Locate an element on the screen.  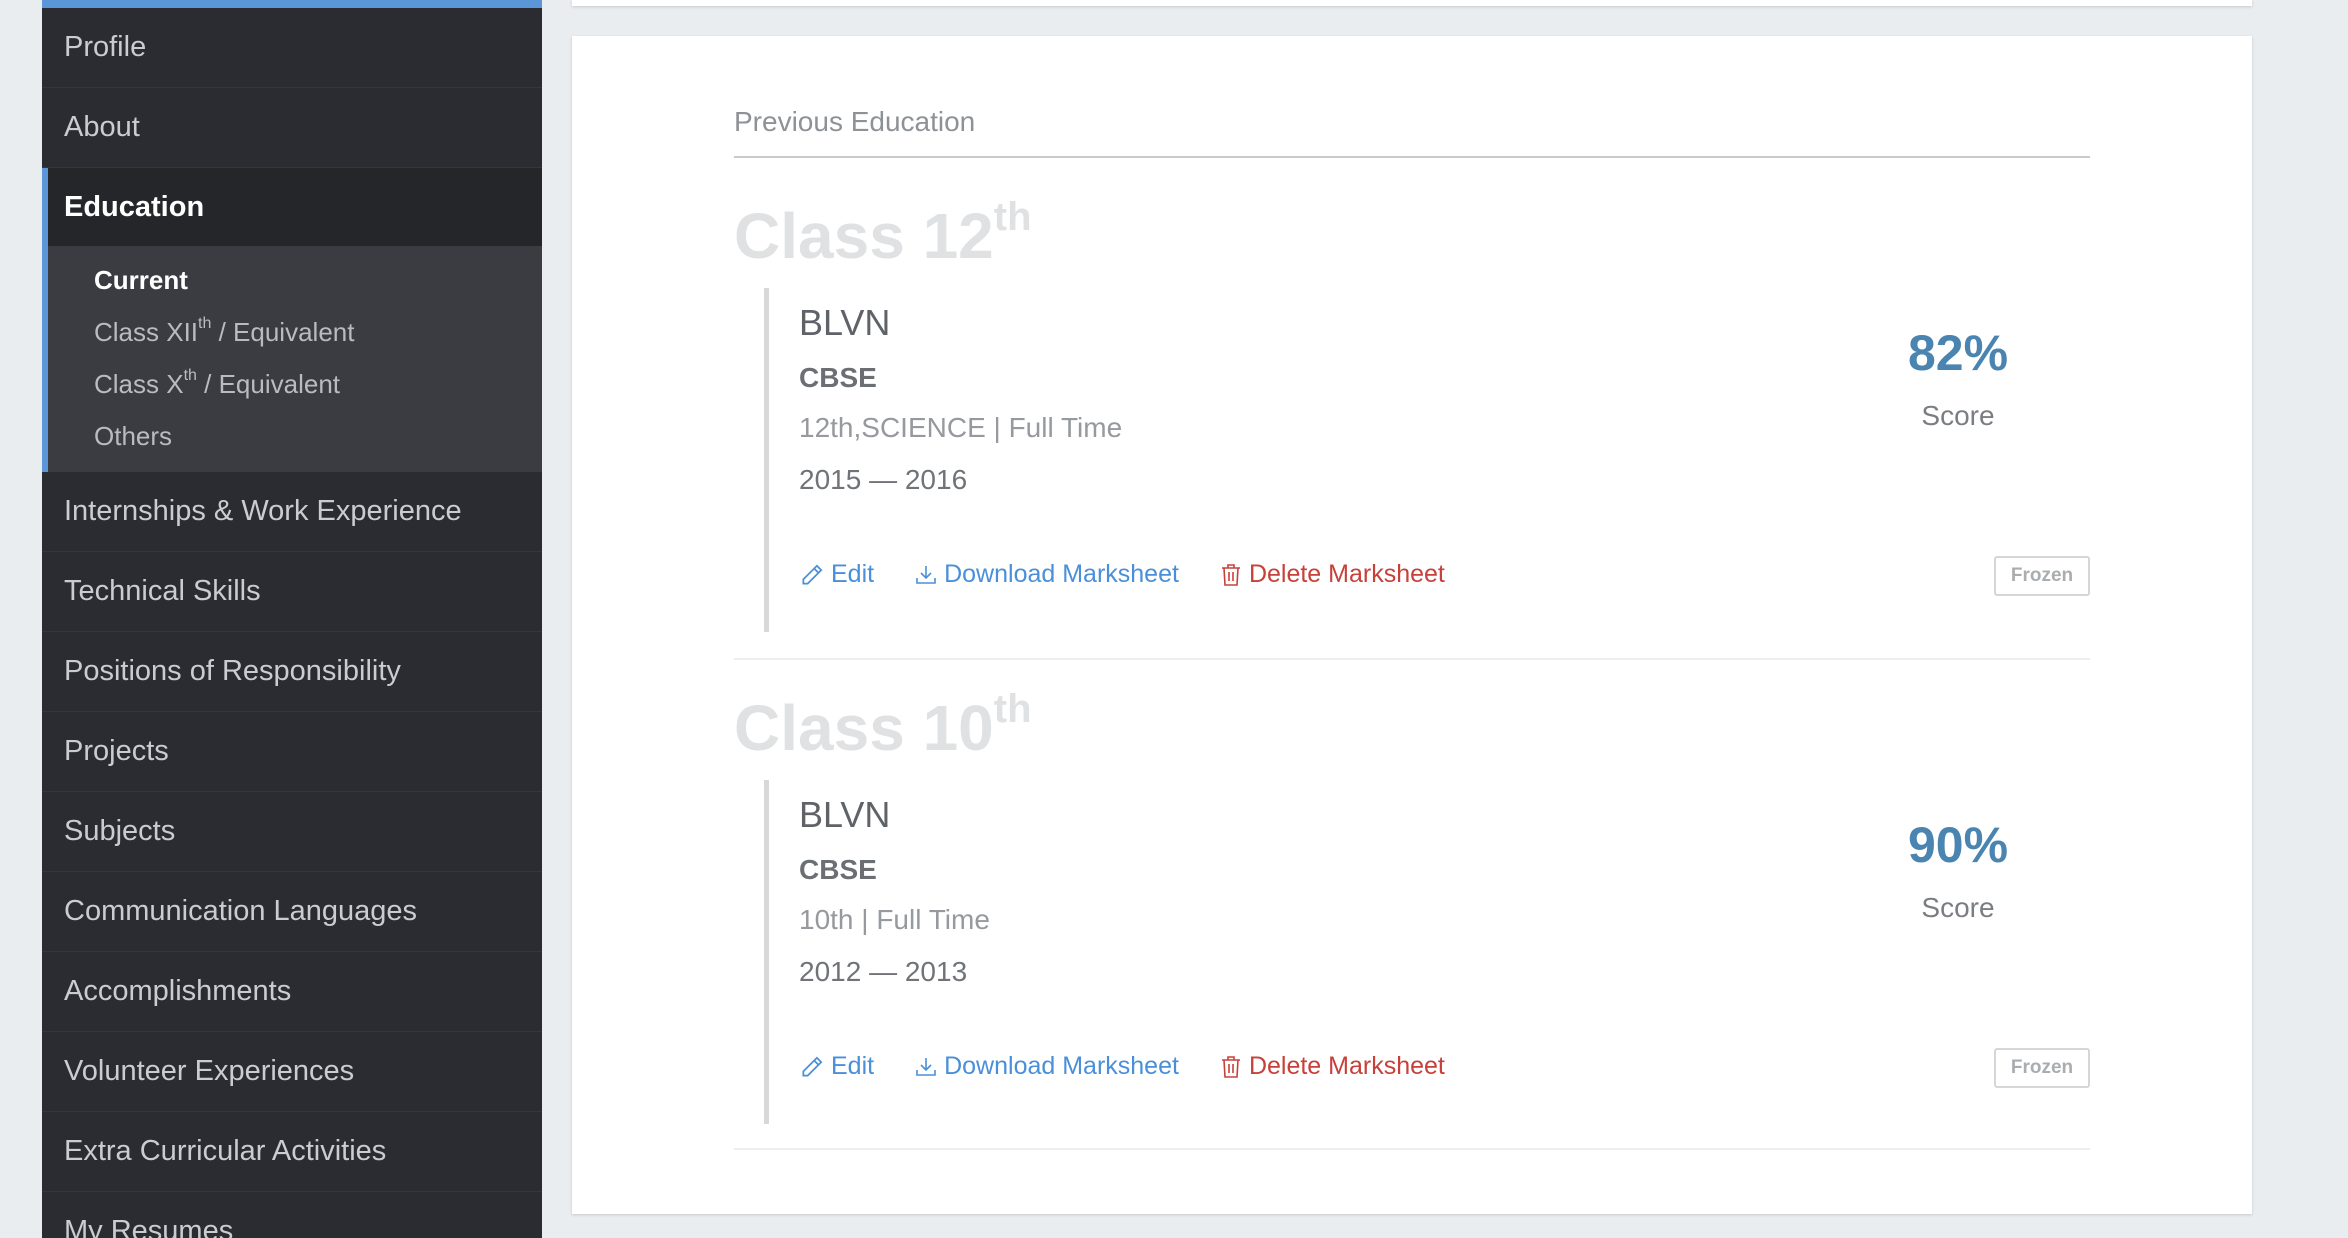
subnav-item-class-xii: Class XII th / Equivalent is located at coordinates (295, 332).